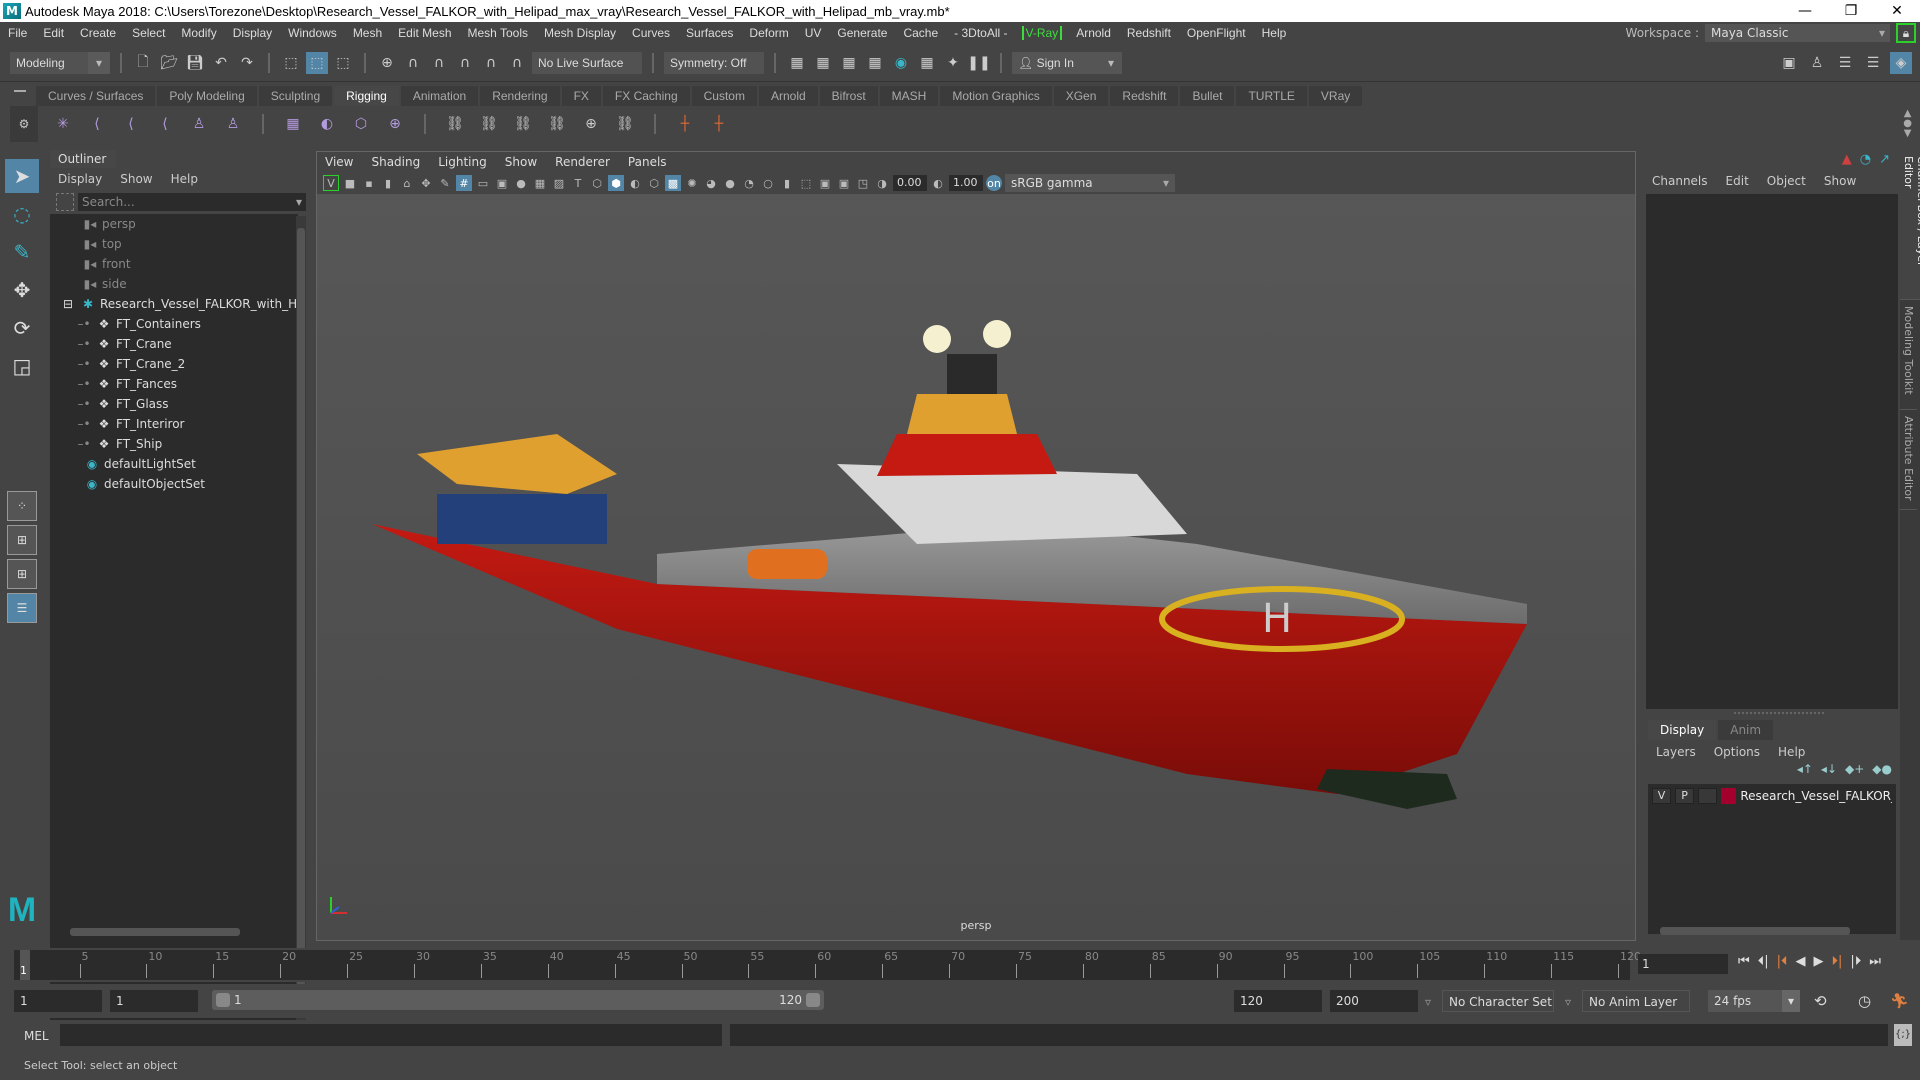  I want to click on ik-handle-icon: ⟨, so click(165, 124).